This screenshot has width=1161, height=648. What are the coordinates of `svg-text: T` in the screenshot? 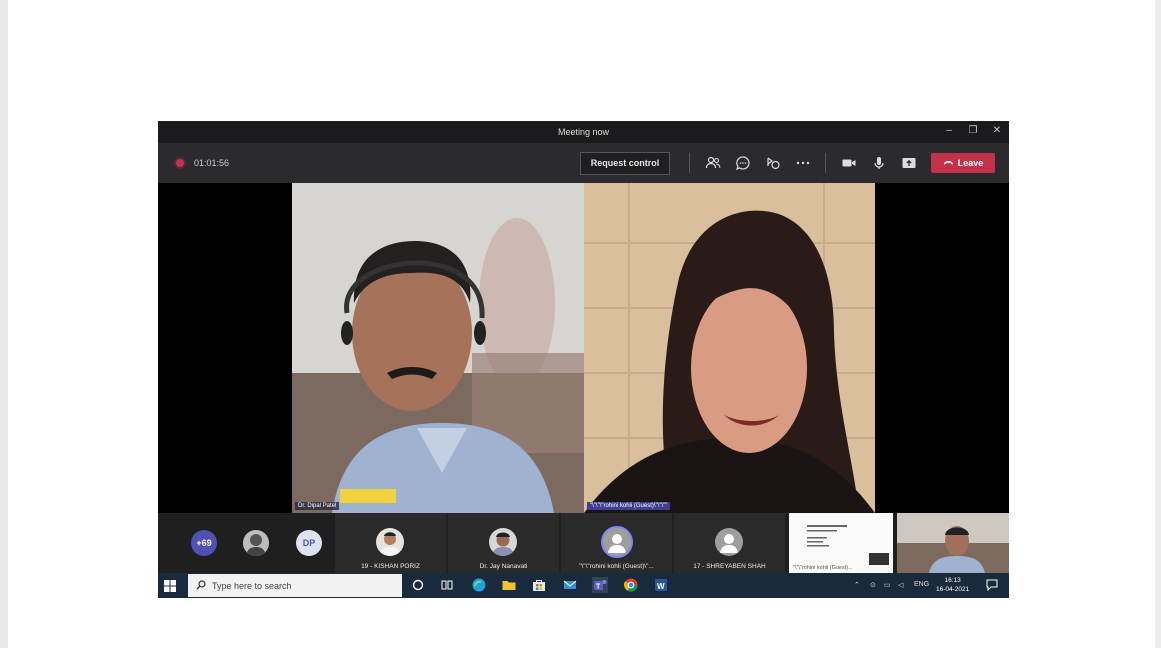 It's located at (598, 587).